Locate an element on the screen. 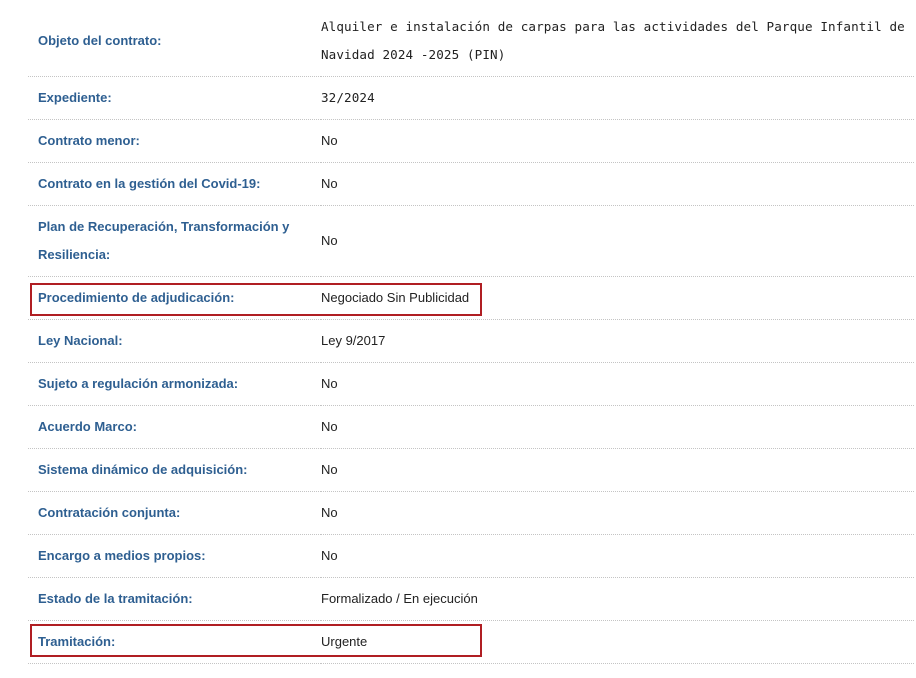 Image resolution: width=916 pixels, height=678 pixels. row-tramitacion: Tramitación: Urgente is located at coordinates (471, 642).